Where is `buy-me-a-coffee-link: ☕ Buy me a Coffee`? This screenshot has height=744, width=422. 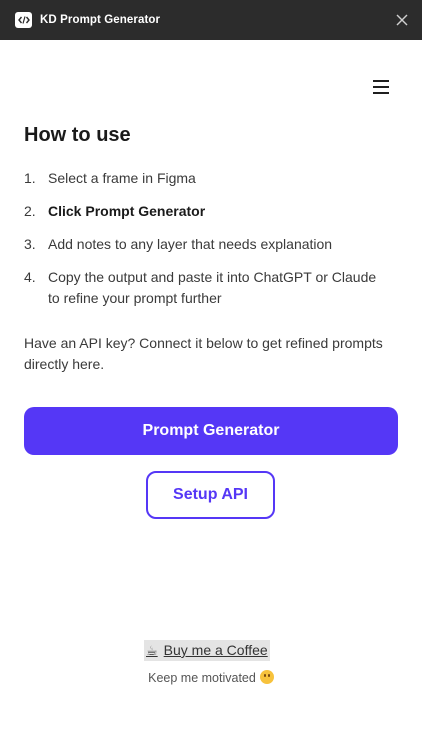 buy-me-a-coffee-link: ☕ Buy me a Coffee is located at coordinates (207, 650).